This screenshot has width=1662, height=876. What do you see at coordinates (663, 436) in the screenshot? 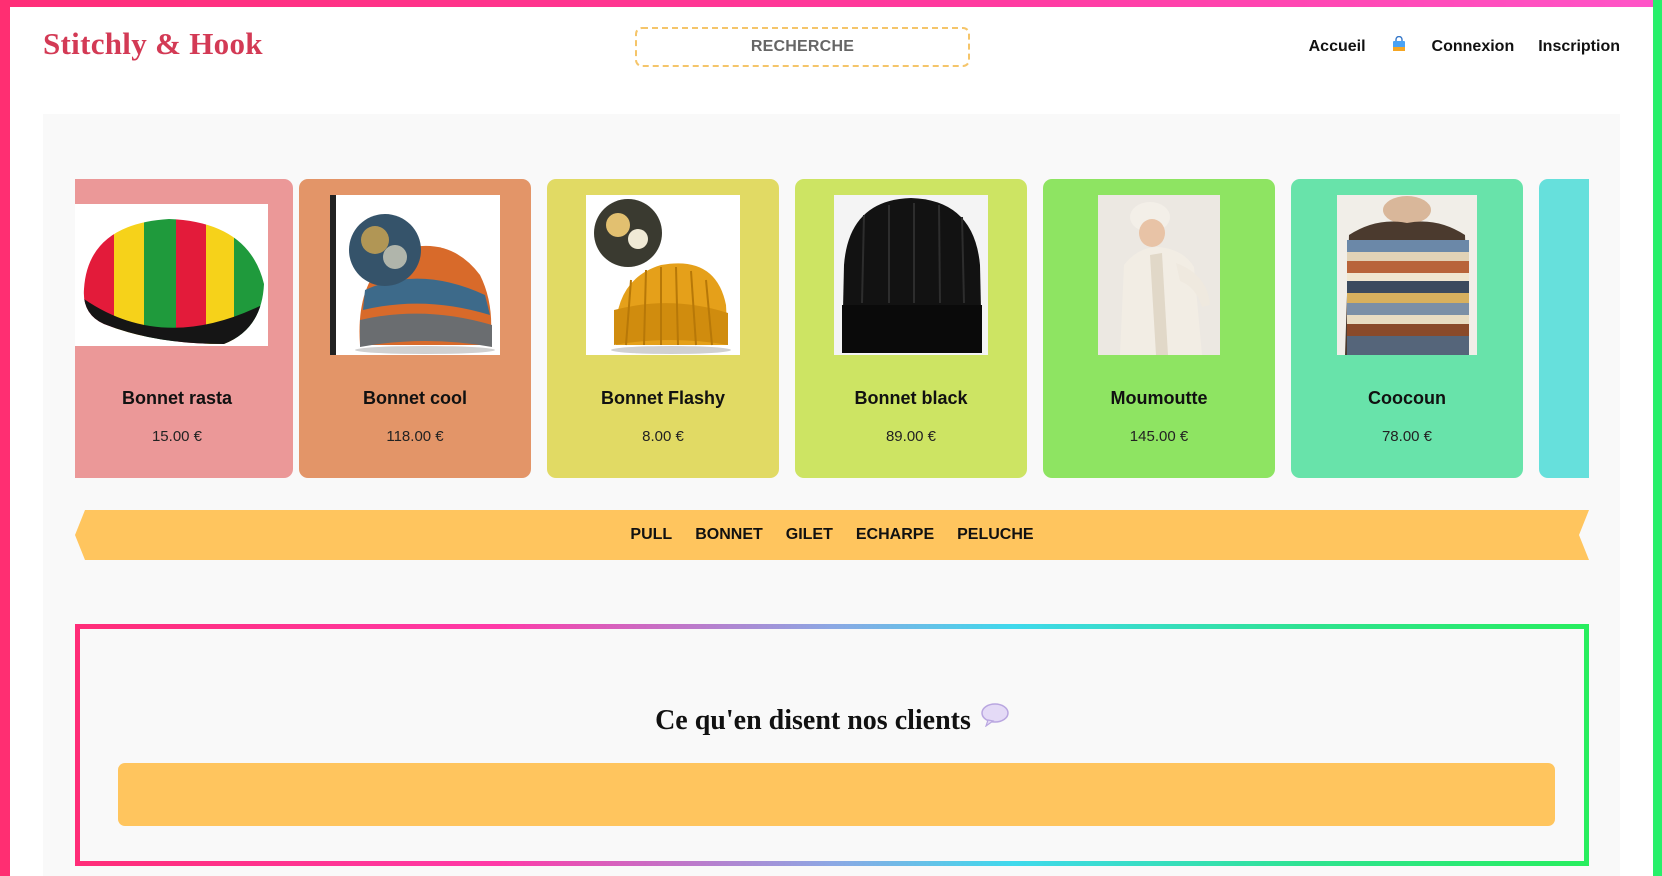
I see `product-price: 8.00 €` at bounding box center [663, 436].